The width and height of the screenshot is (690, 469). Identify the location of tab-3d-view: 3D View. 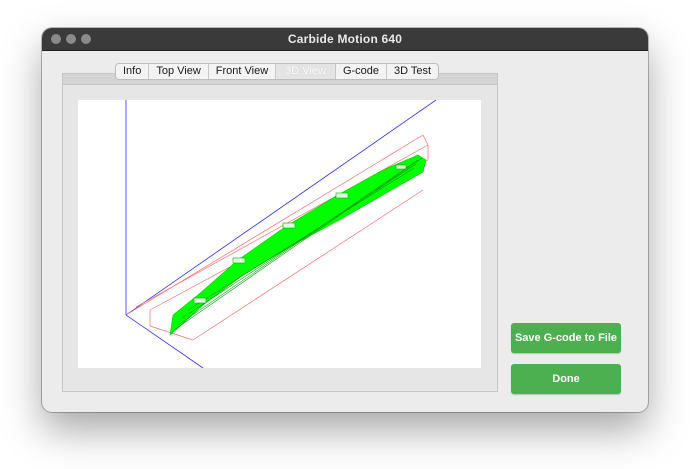
(306, 71).